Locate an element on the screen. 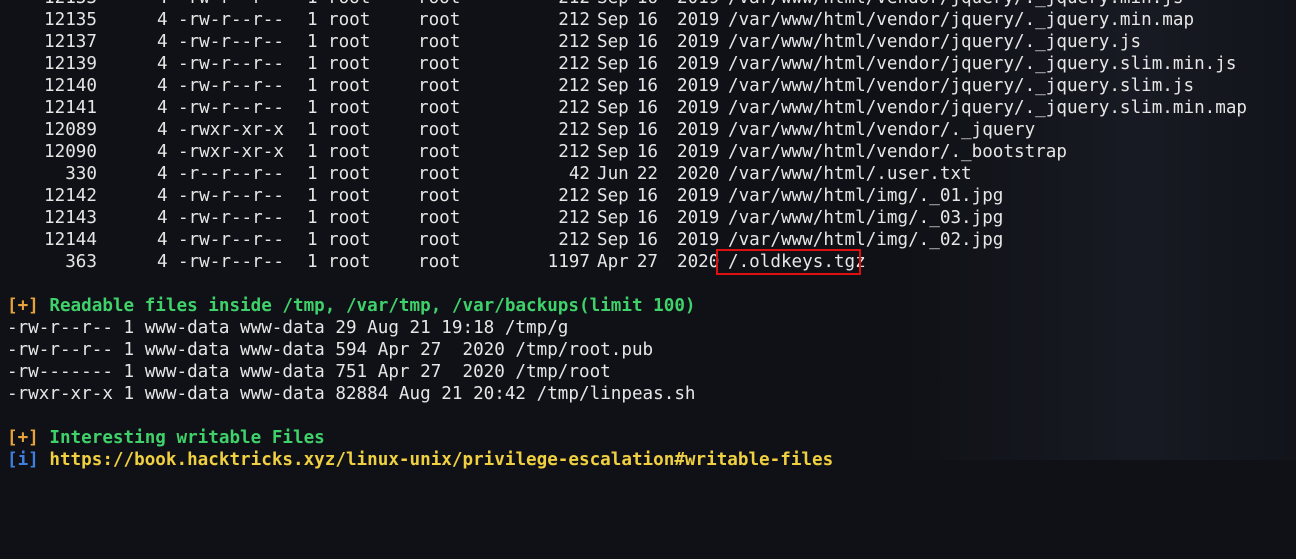 The width and height of the screenshot is (1296, 559). file-path: /var/www/html/img/._01.jpg is located at coordinates (866, 196).